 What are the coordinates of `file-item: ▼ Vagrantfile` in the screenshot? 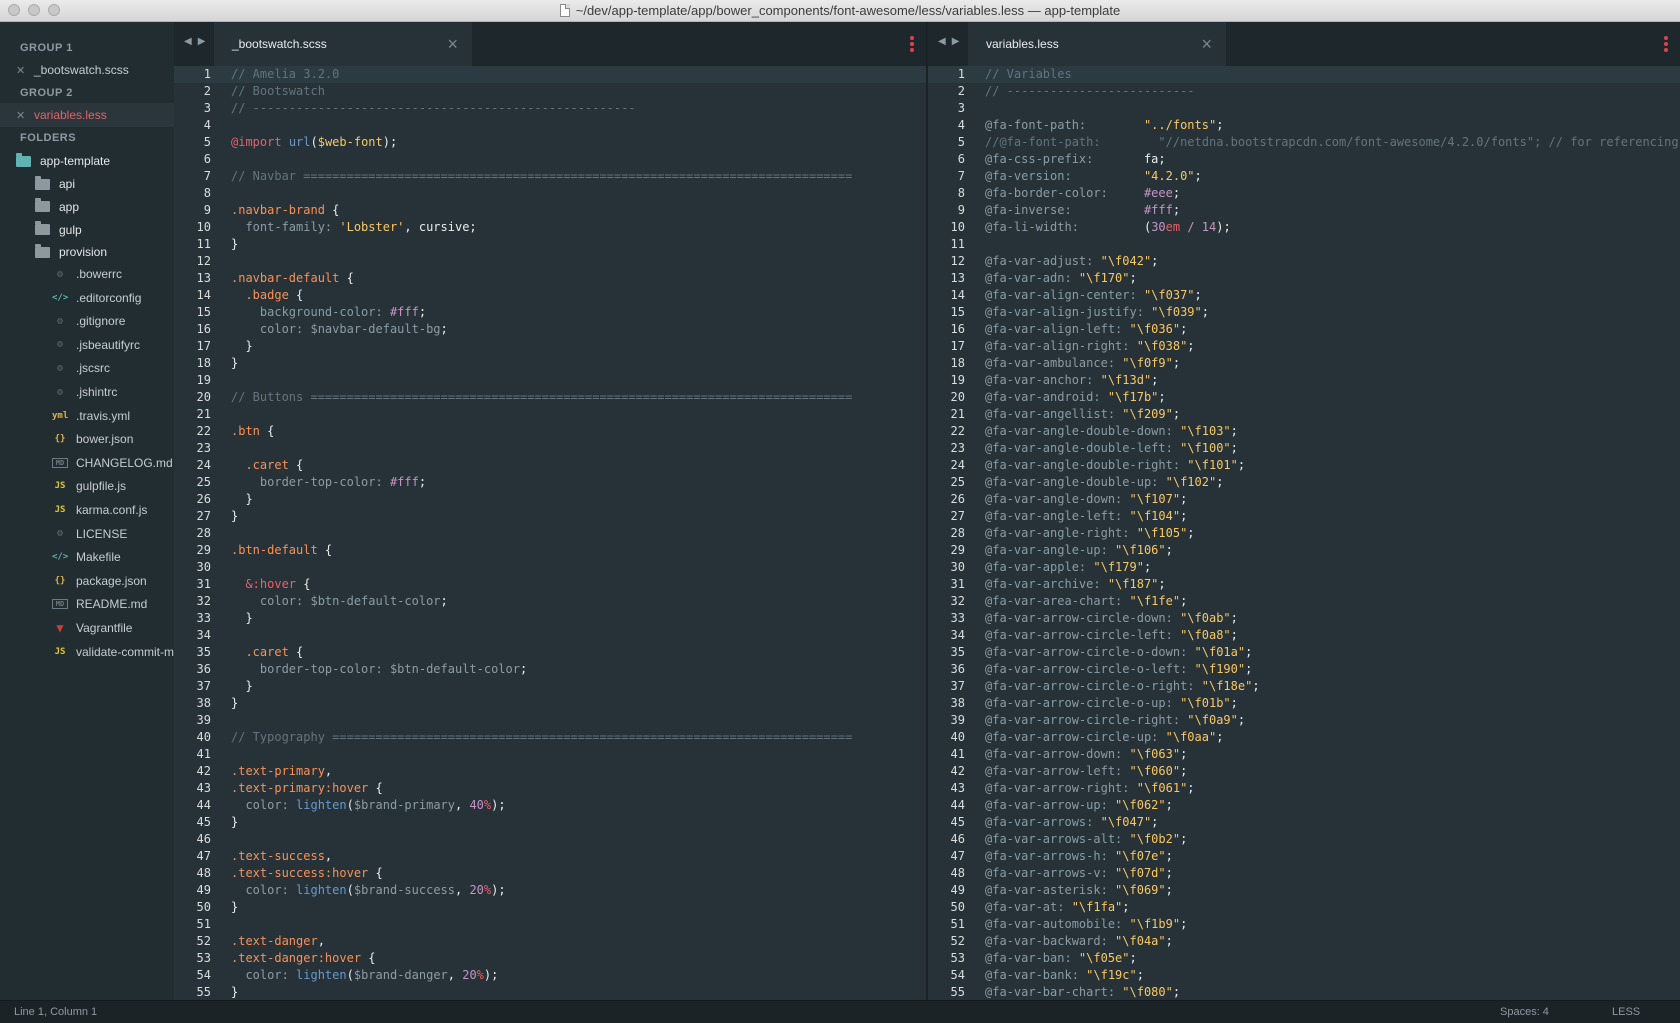 It's located at (87, 628).